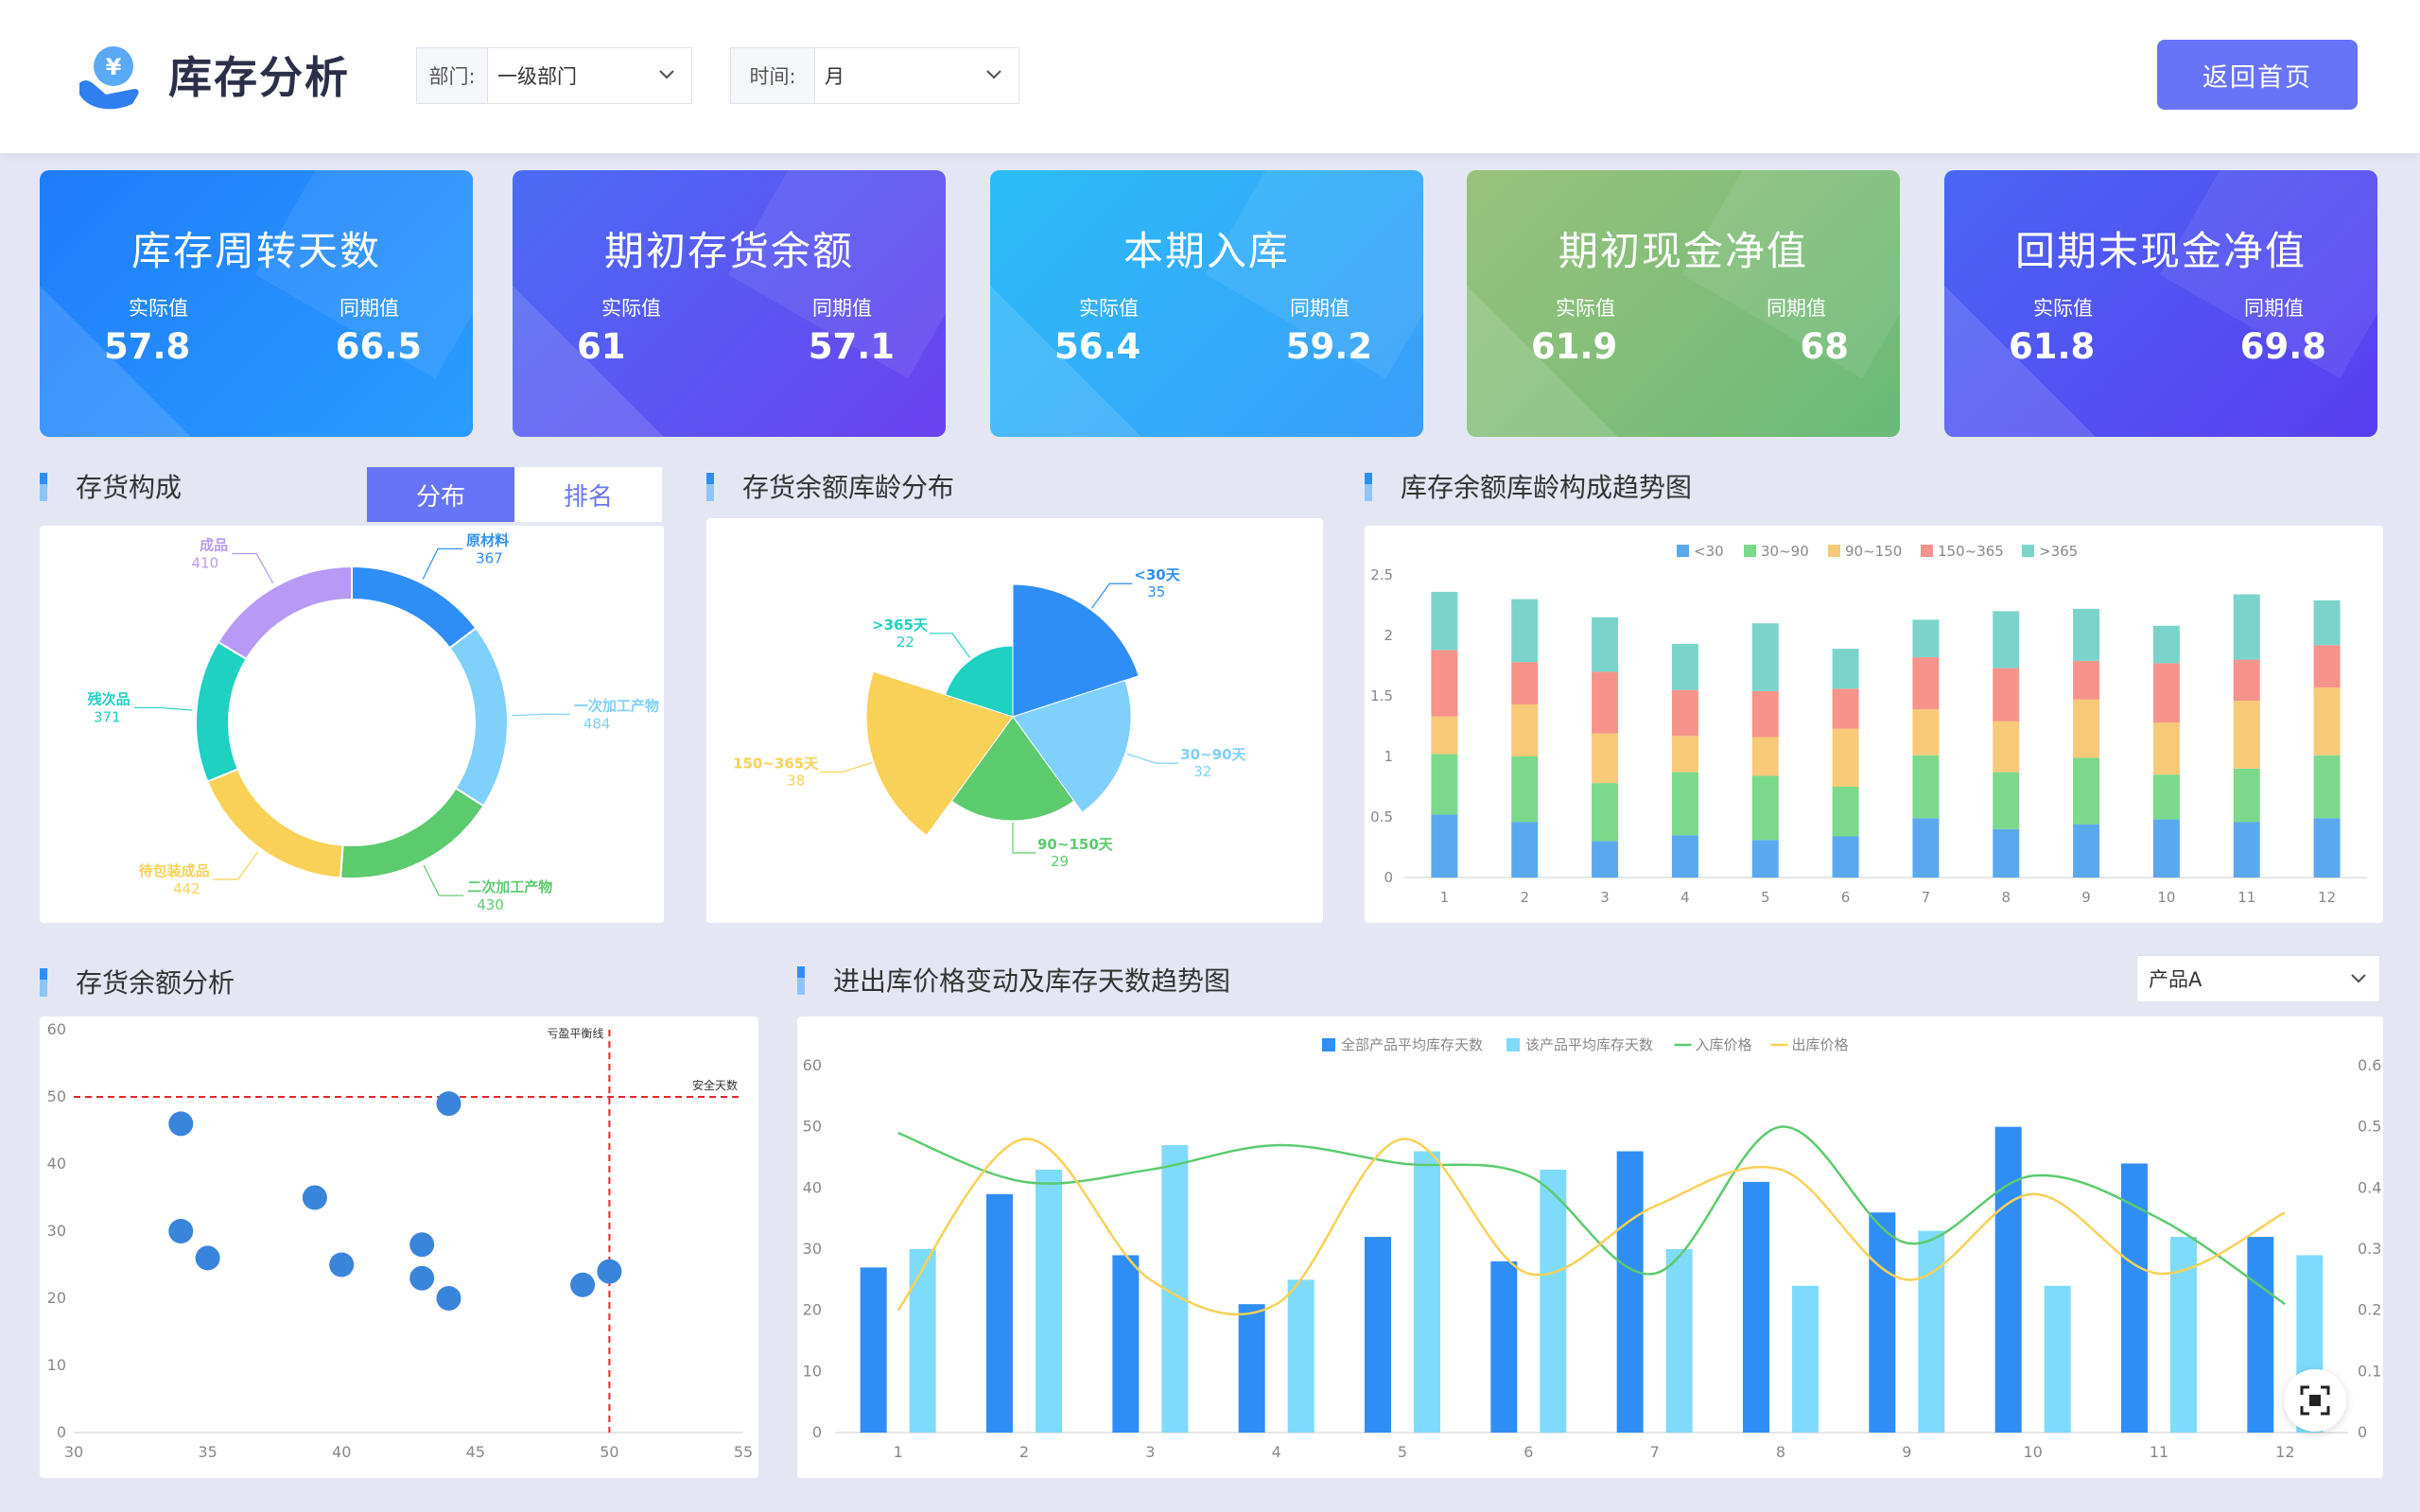 This screenshot has height=1512, width=2420. I want to click on y-tick-label: 40, so click(813, 1187).